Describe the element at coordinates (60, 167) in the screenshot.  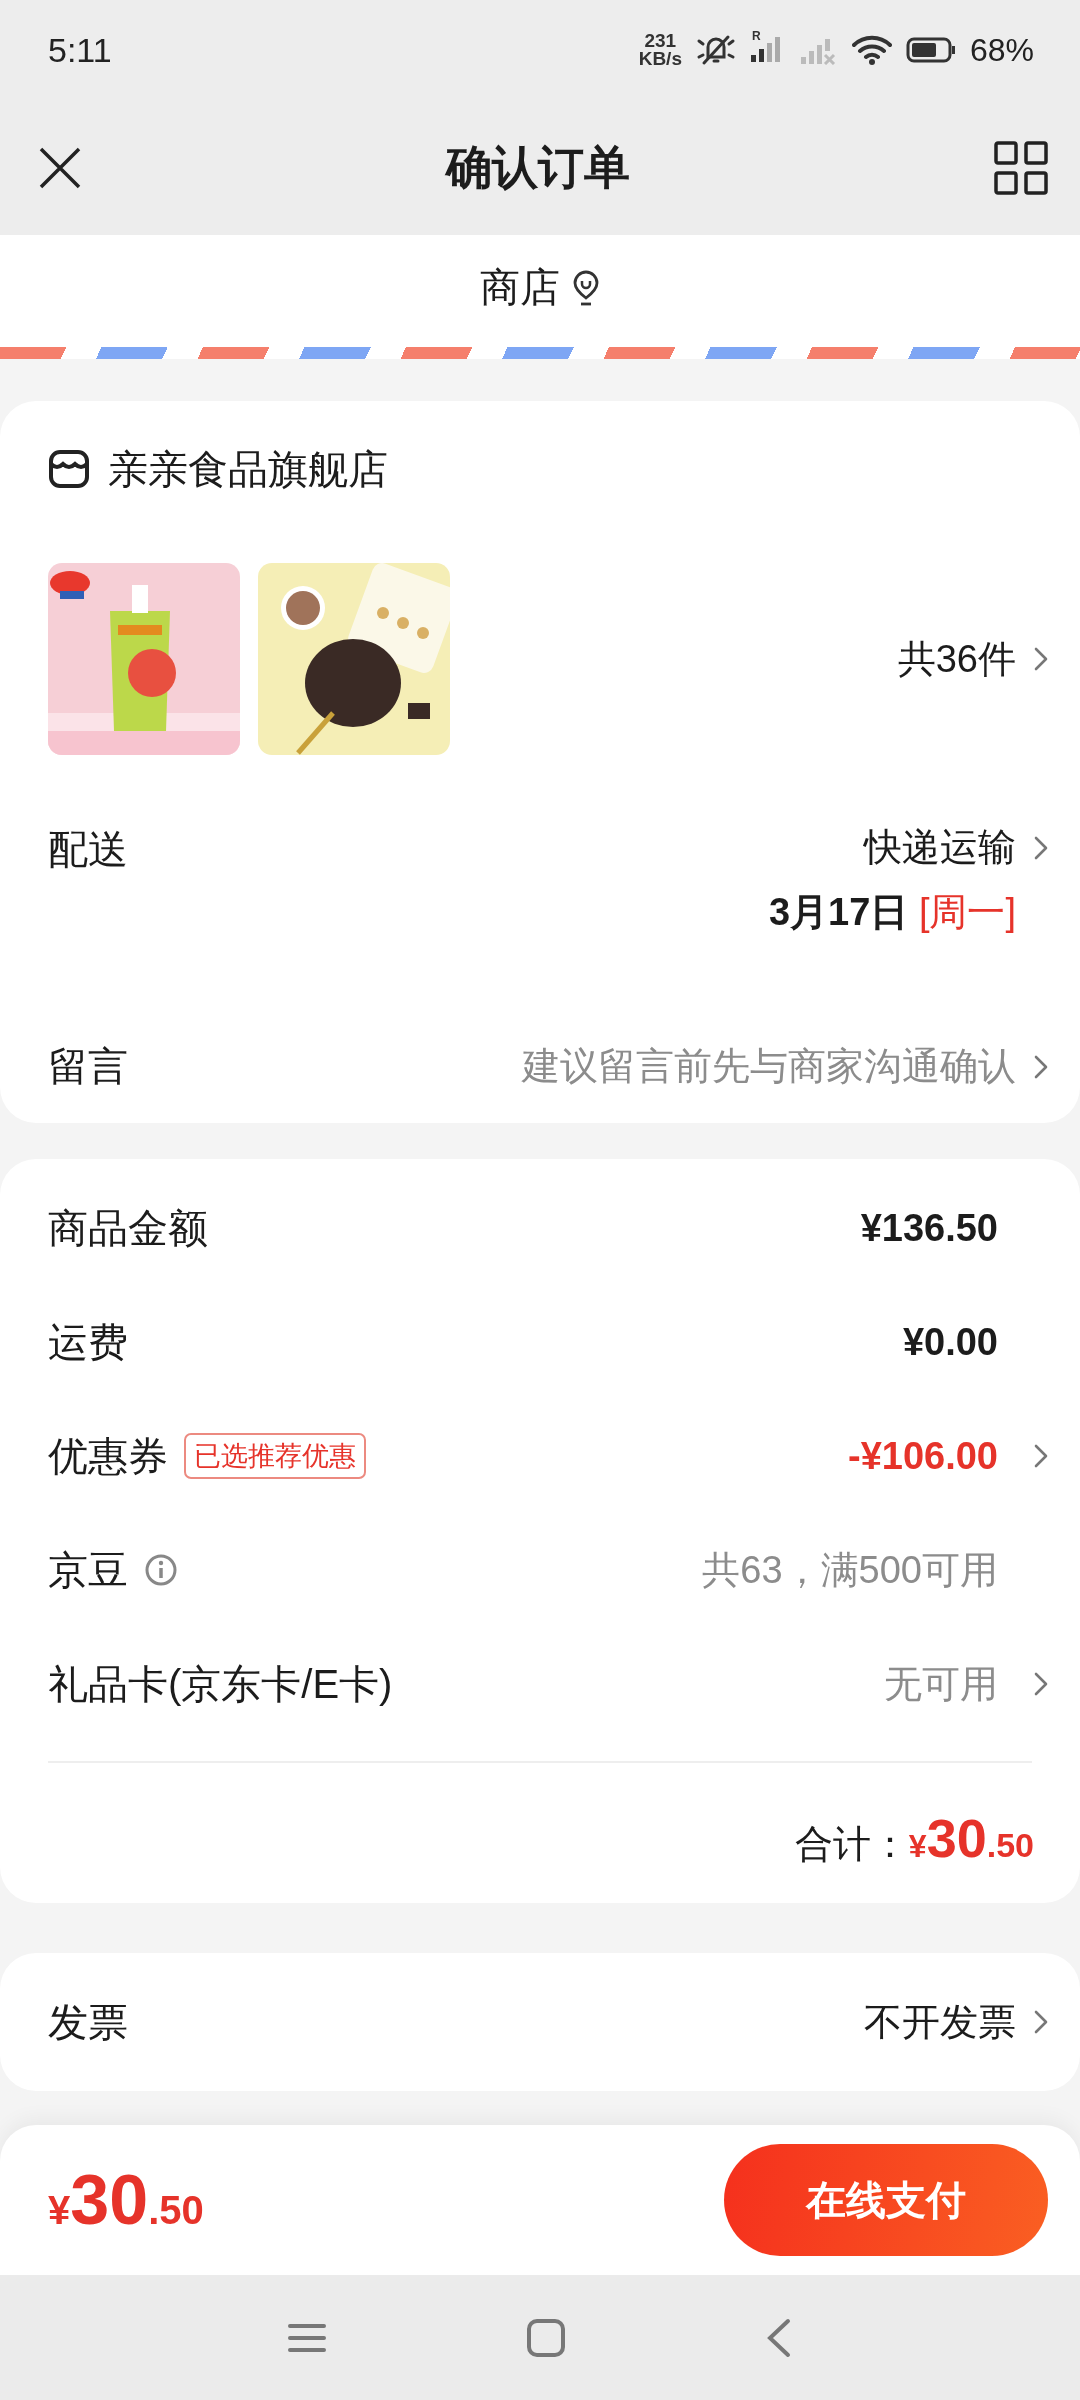
I see `close-button` at that location.